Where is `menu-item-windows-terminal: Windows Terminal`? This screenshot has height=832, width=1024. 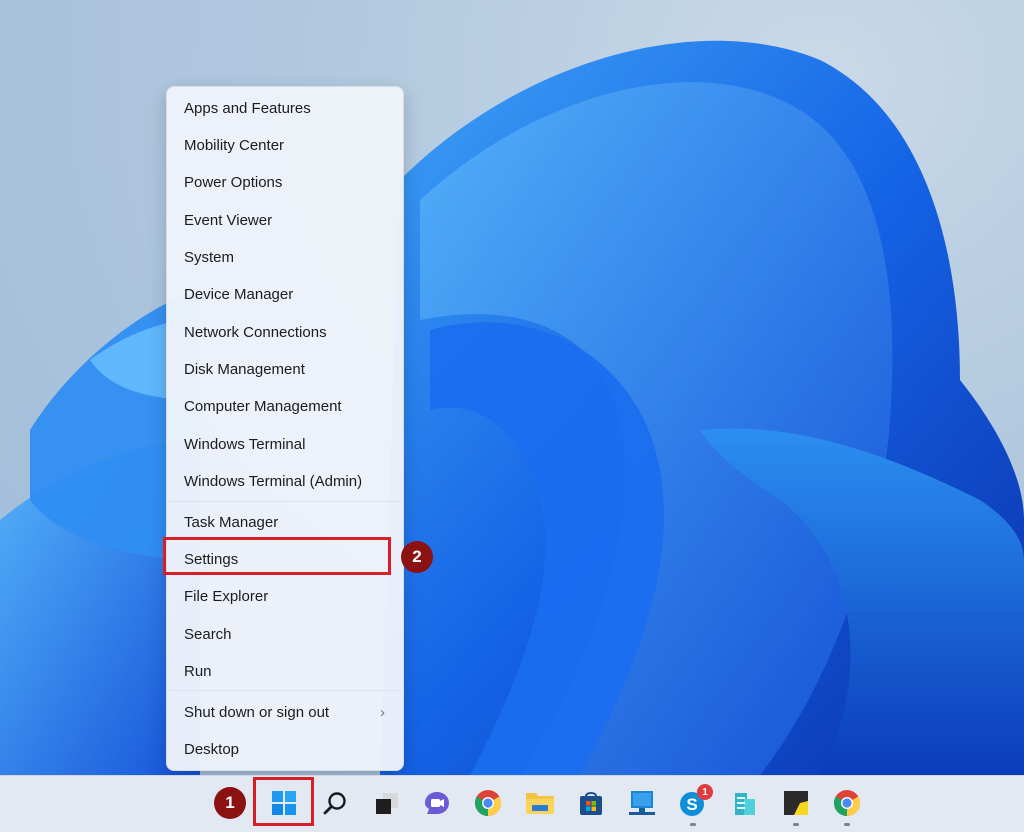
menu-item-windows-terminal: Windows Terminal is located at coordinates (285, 444).